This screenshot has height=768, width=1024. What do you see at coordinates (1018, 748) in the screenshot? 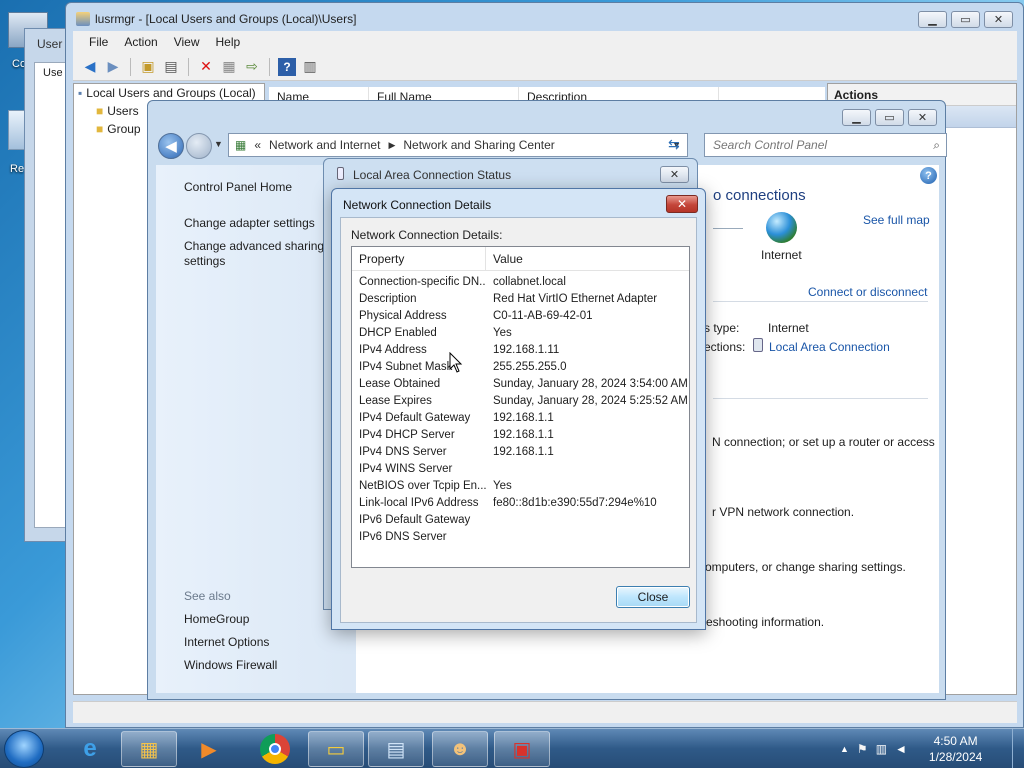
I see `show-desktop-button` at bounding box center [1018, 748].